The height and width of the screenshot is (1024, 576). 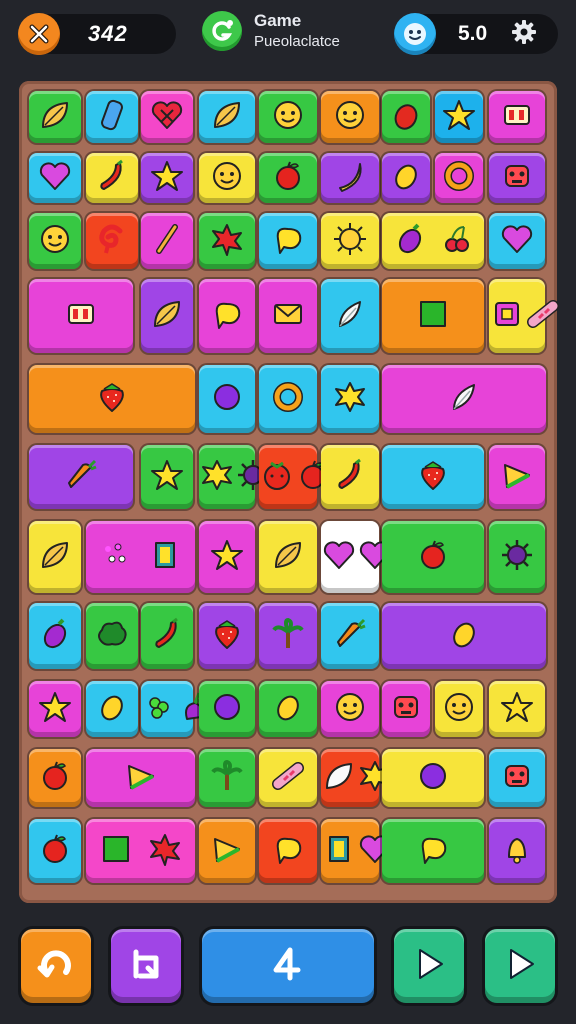 I want to click on tile-r6c5, so click(x=55, y=557).